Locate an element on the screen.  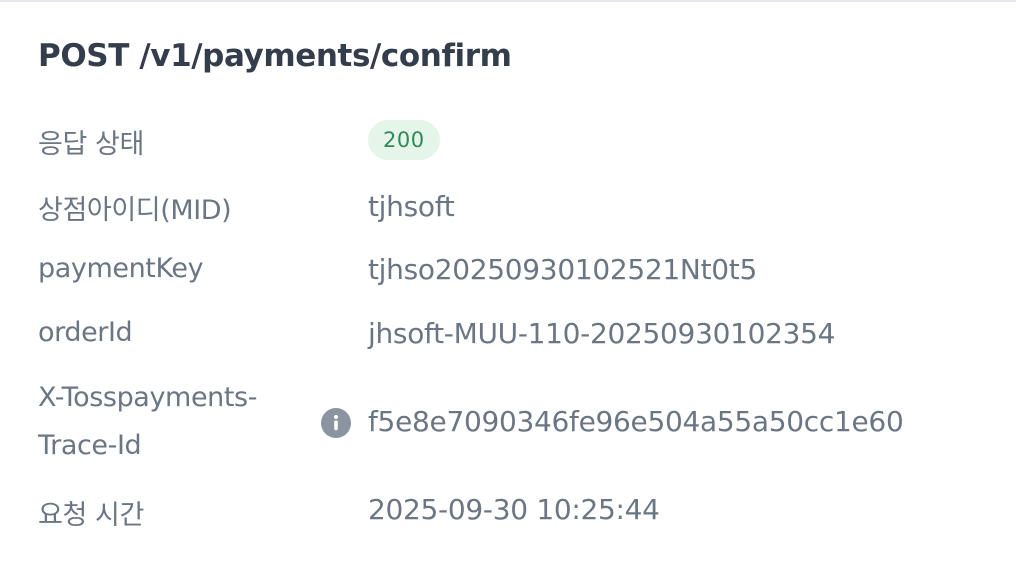
mid-label: 상점아이디(MID) is located at coordinates (135, 210).